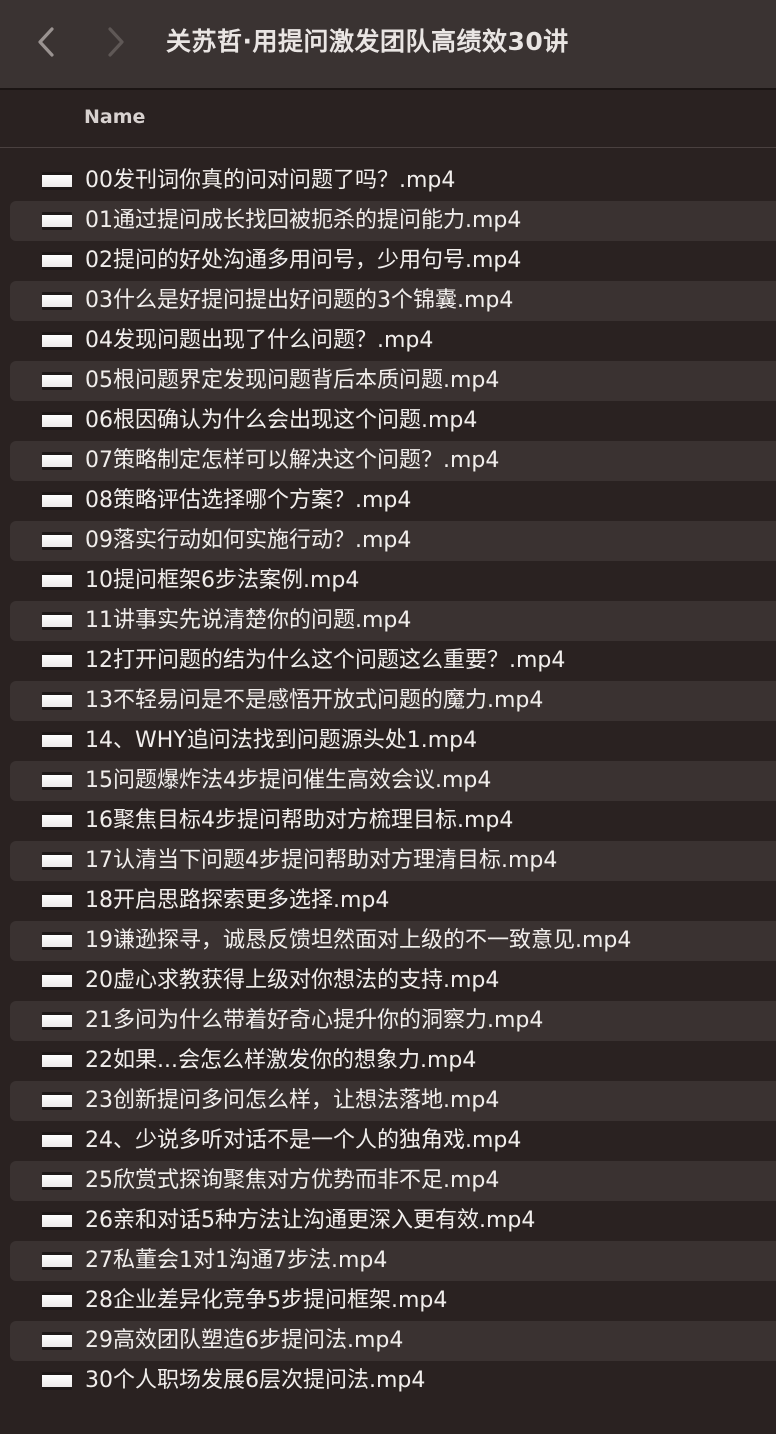 Image resolution: width=776 pixels, height=1434 pixels. I want to click on file-row: 25欣赏式探询聚焦对方优势而非不足.mp4, so click(393, 1181).